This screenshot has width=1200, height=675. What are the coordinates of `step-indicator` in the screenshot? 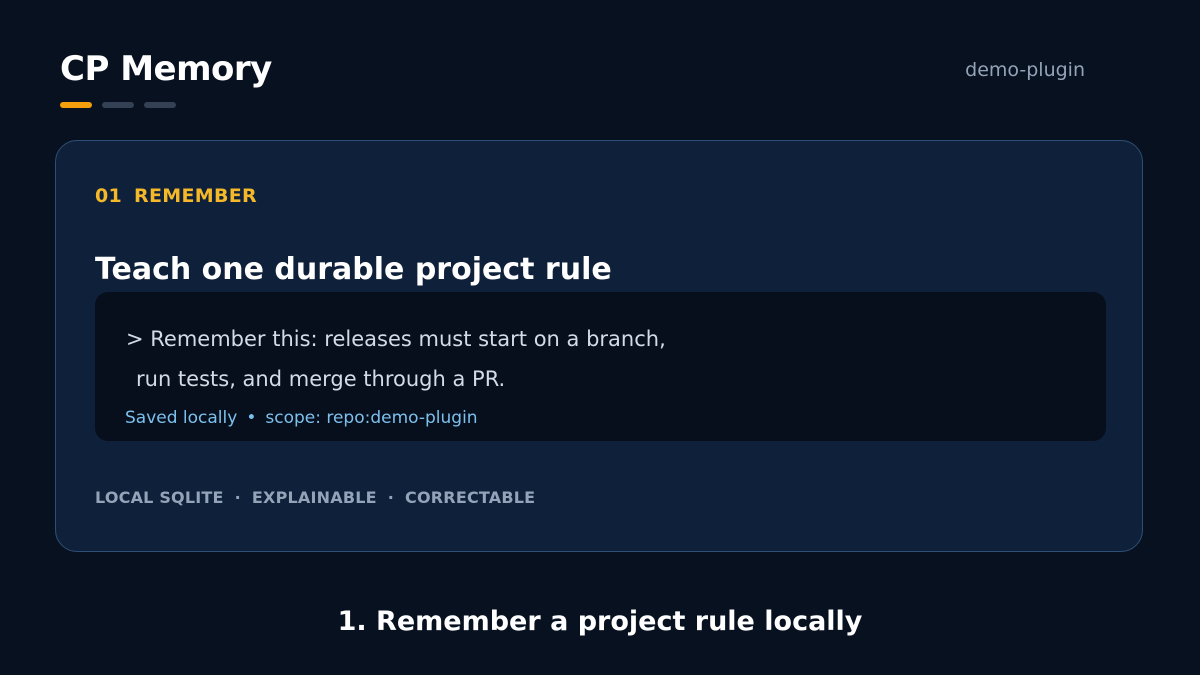 It's located at (118, 105).